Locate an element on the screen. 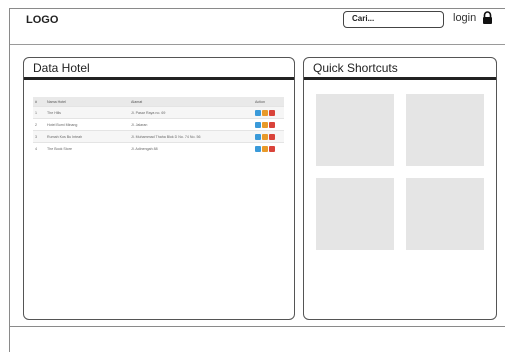 The width and height of the screenshot is (505, 352). column-header: Nama Hotel is located at coordinates (87, 102).